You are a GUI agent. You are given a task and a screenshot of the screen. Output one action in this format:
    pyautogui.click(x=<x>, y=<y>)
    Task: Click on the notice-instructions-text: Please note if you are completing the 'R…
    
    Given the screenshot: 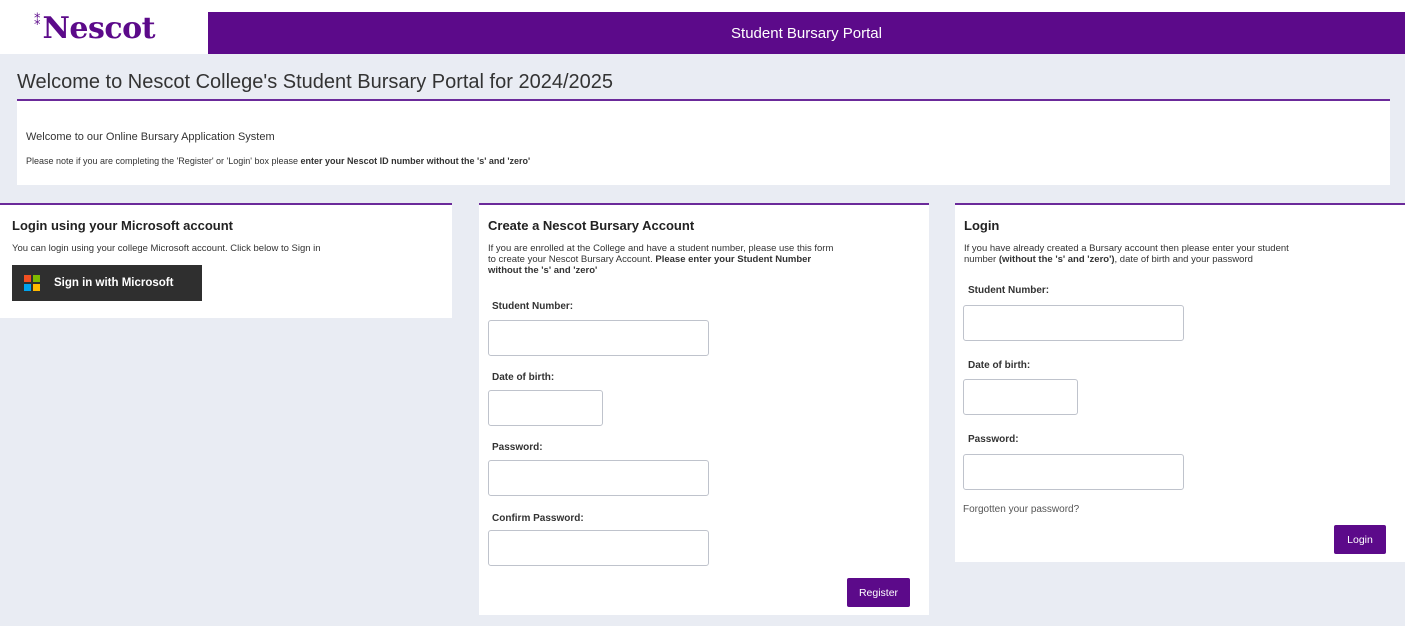 What is the action you would take?
    pyautogui.click(x=163, y=161)
    